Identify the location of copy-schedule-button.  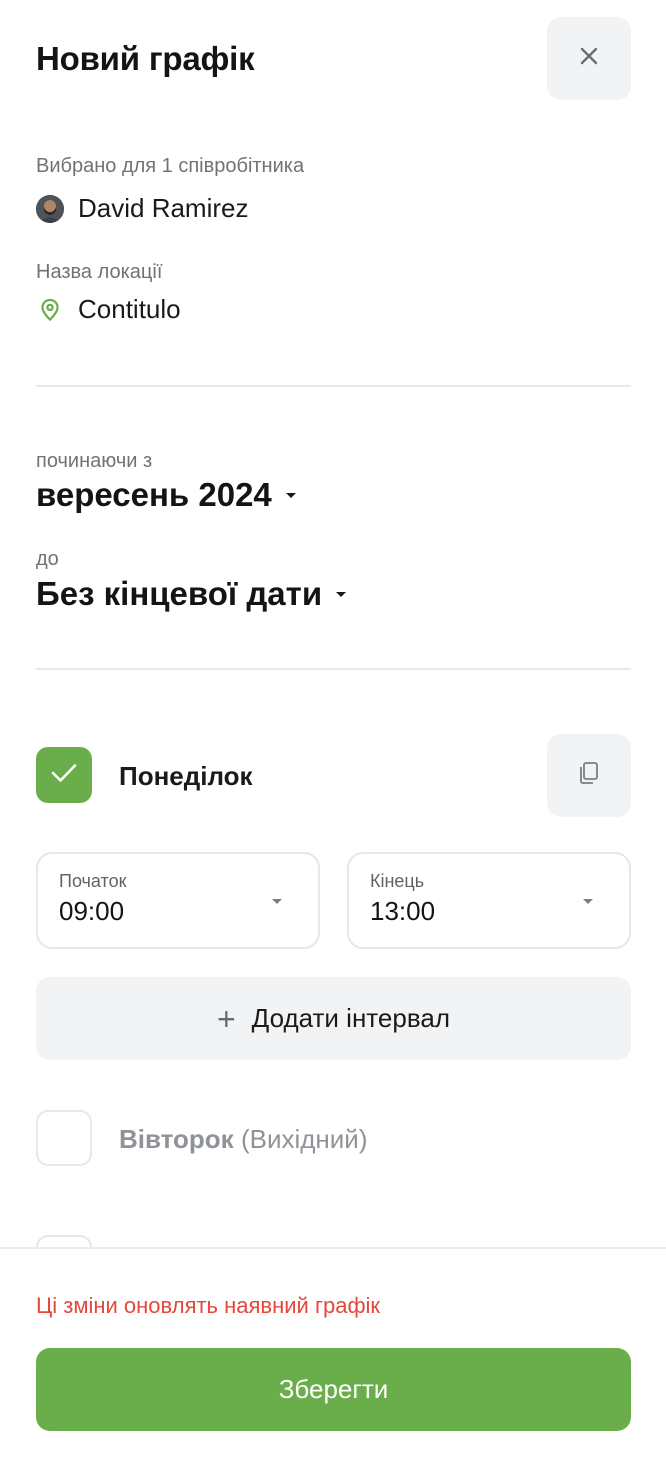
(589, 775).